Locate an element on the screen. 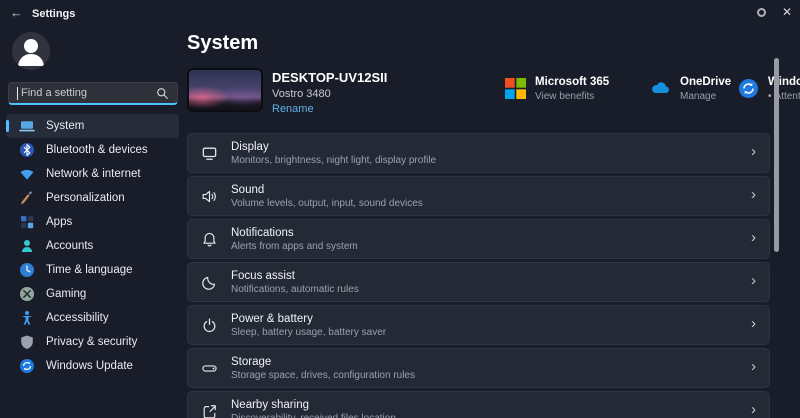 The image size is (800, 418). sound-icon is located at coordinates (209, 196).